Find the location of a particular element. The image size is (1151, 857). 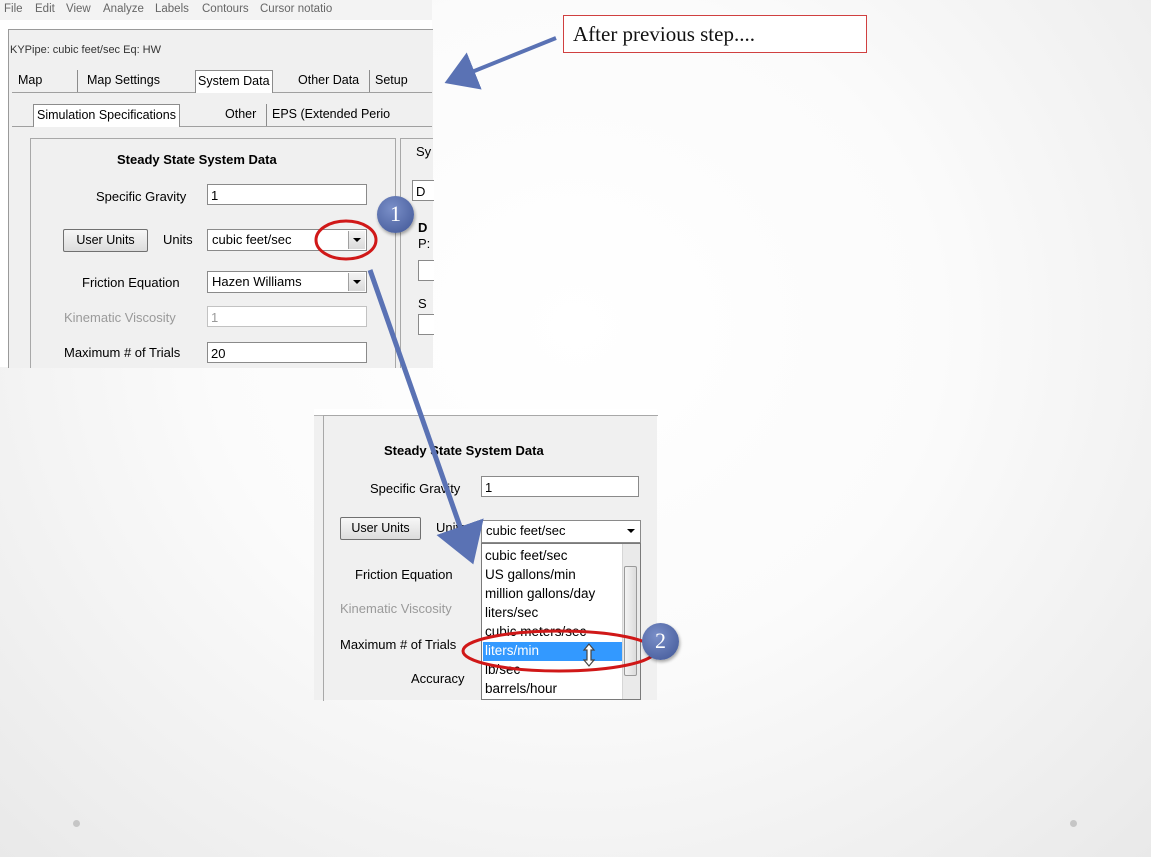

cursor-resize-icon is located at coordinates (589, 655).